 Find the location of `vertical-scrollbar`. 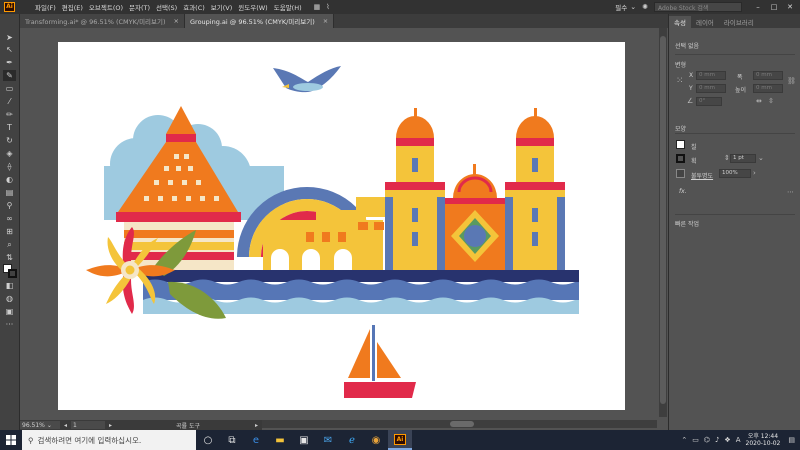

vertical-scrollbar is located at coordinates (663, 222).